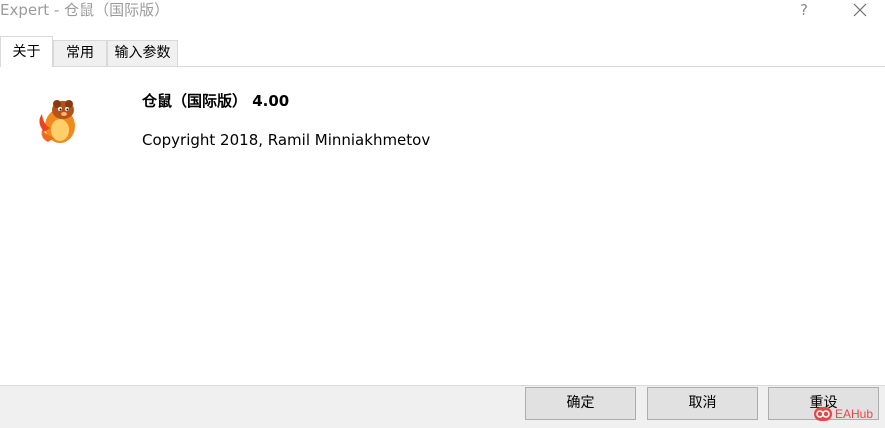  I want to click on copyright-text: Copyright 2018, Ramil Minniakhmetov, so click(286, 140).